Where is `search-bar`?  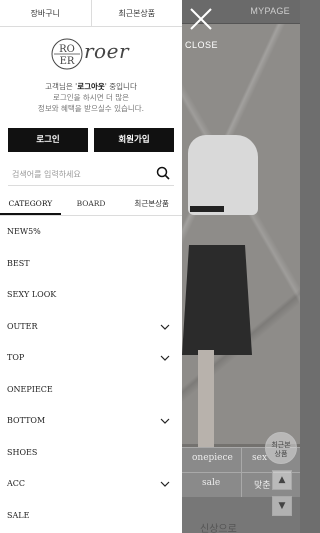
search-bar is located at coordinates (91, 174).